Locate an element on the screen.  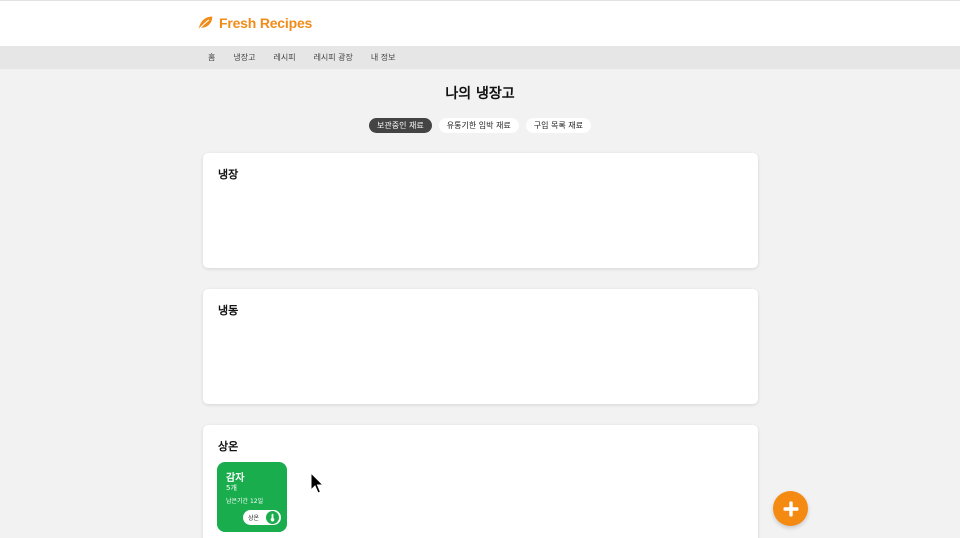
ingredient-quantity: 5개 is located at coordinates (231, 488).